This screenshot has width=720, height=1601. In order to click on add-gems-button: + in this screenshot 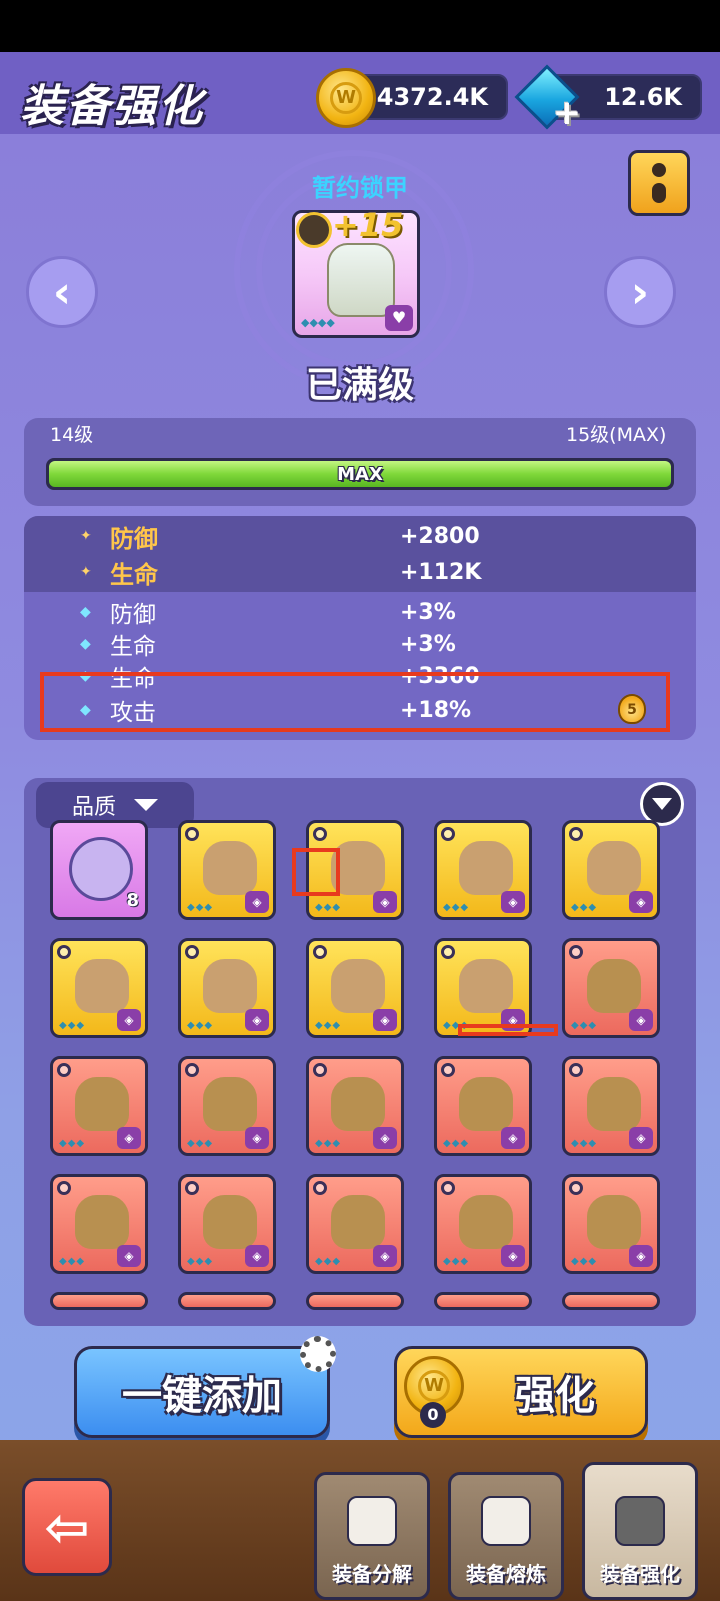, I will do `click(567, 113)`.